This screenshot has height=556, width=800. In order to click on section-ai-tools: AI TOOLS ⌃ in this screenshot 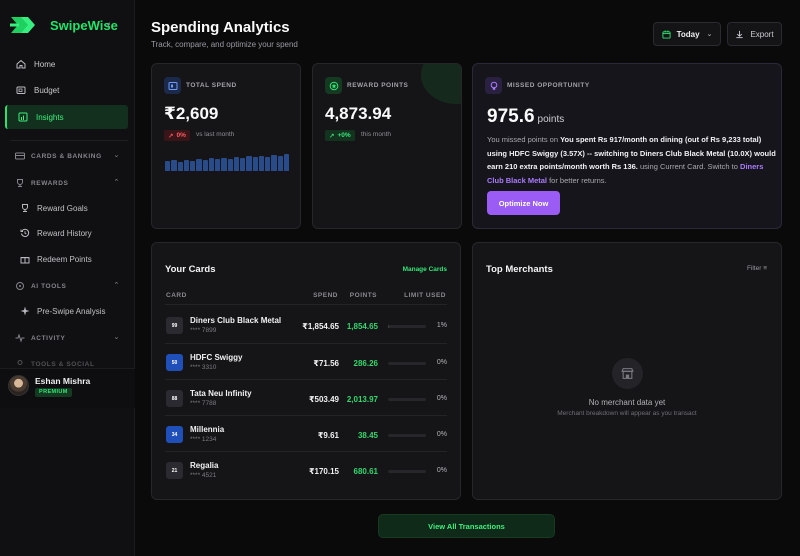, I will do `click(67, 286)`.